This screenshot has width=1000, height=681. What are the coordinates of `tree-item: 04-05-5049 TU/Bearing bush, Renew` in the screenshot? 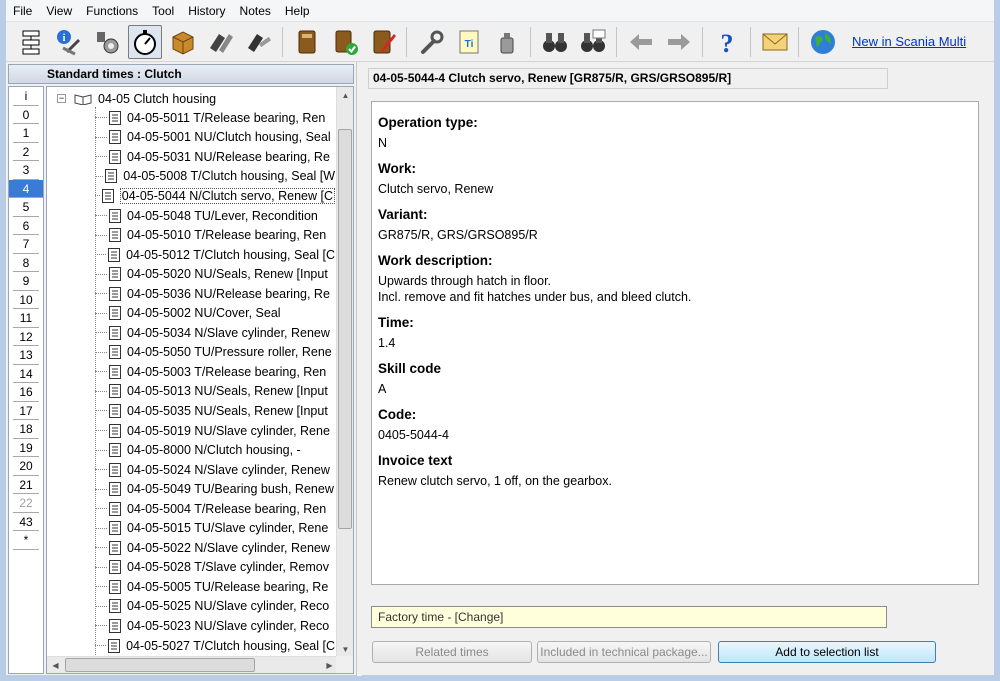 It's located at (215, 489).